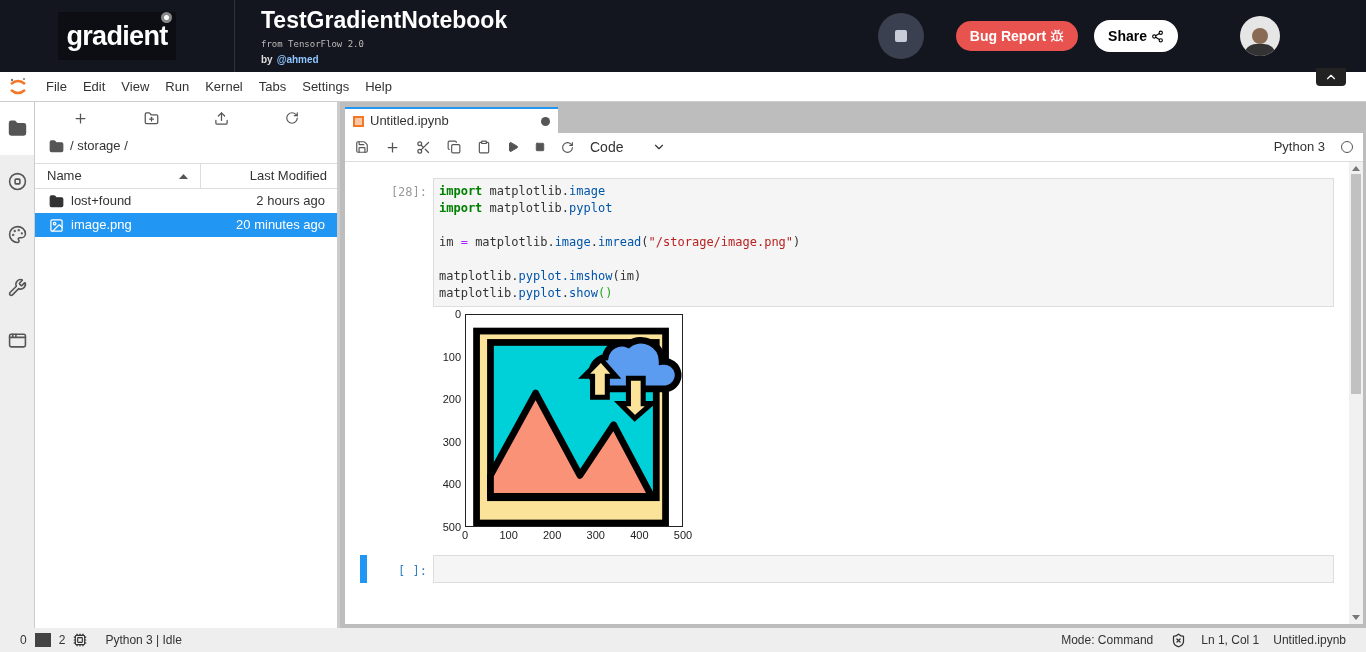 This screenshot has width=1366, height=652. Describe the element at coordinates (522, 191) in the screenshot. I see `code-line: import matplotlib.image` at that location.